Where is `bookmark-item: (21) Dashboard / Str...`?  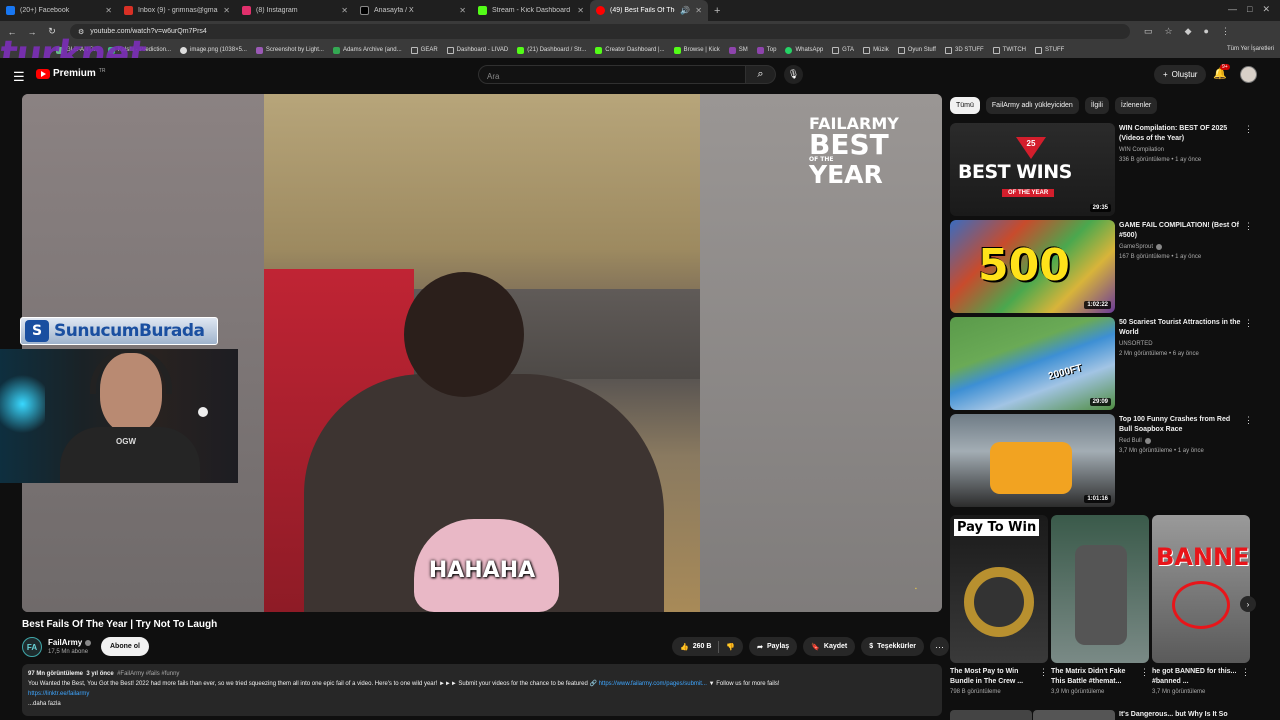
bookmark-item: (21) Dashboard / Str... is located at coordinates (551, 50).